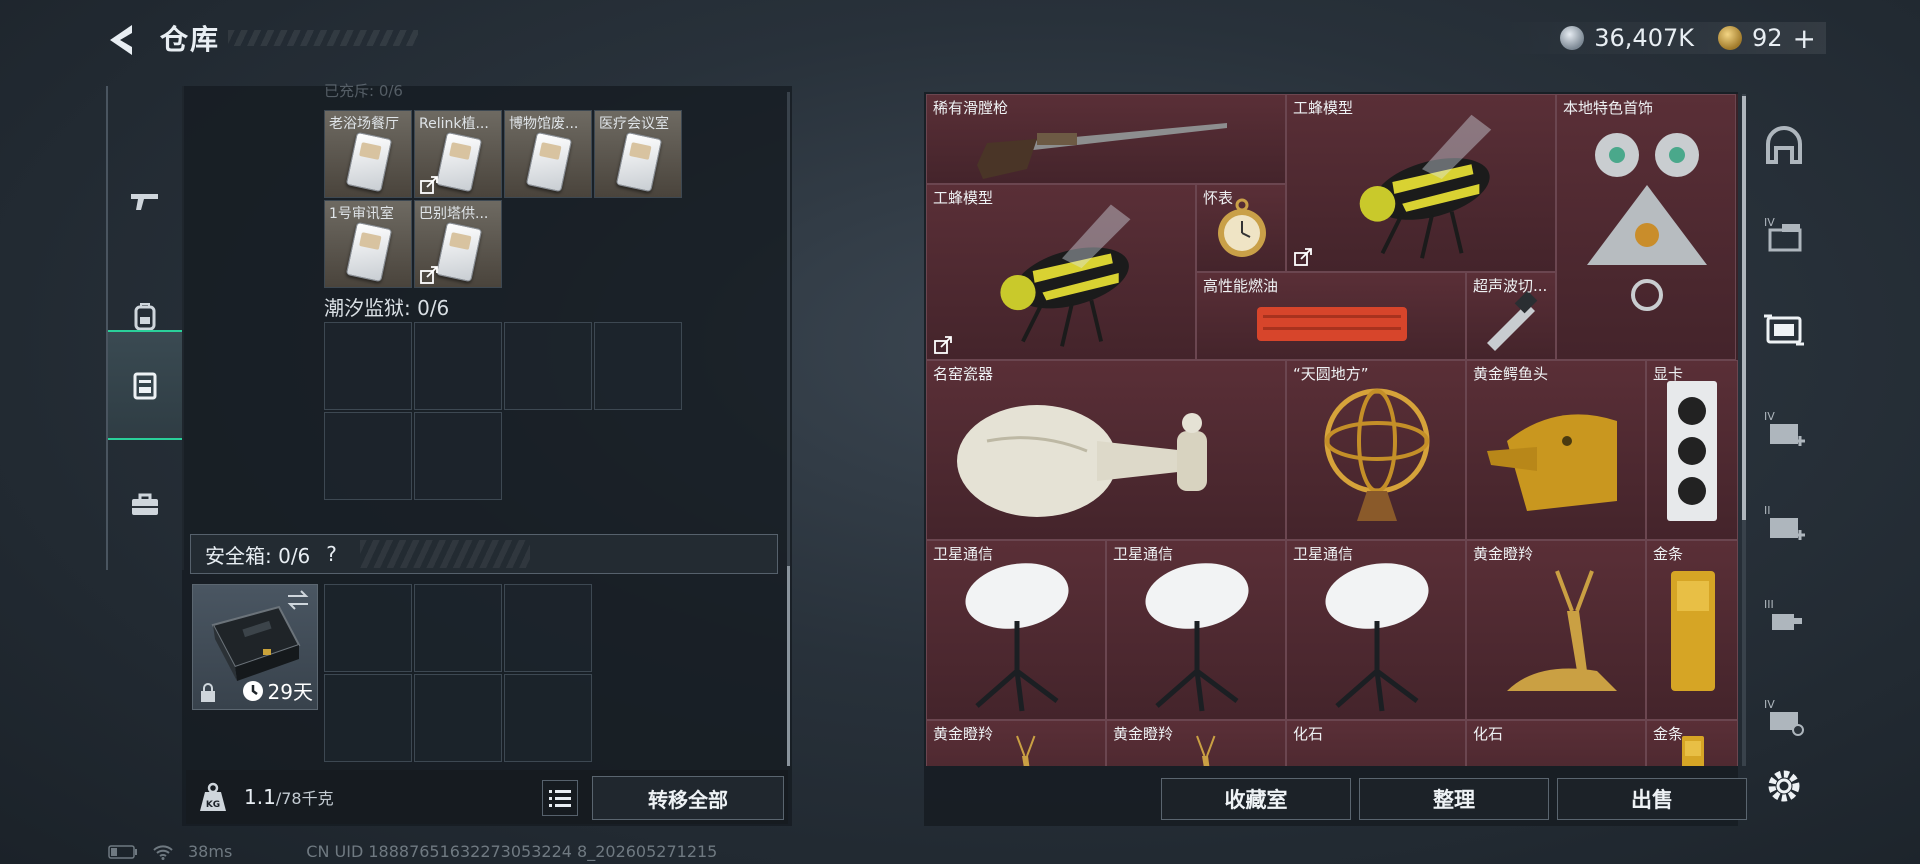 The image size is (1920, 864). I want to click on organize-button: 整理, so click(1454, 799).